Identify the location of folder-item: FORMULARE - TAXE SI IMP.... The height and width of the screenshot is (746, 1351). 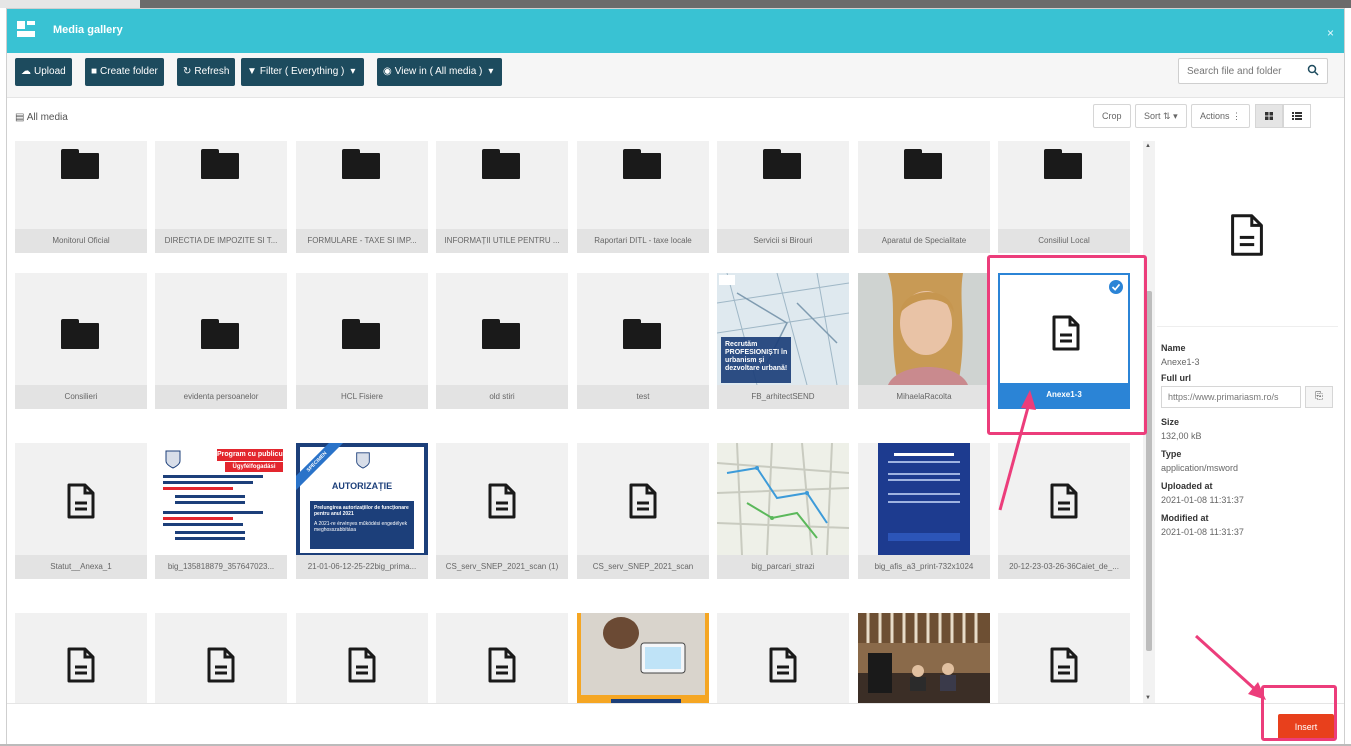
(362, 197).